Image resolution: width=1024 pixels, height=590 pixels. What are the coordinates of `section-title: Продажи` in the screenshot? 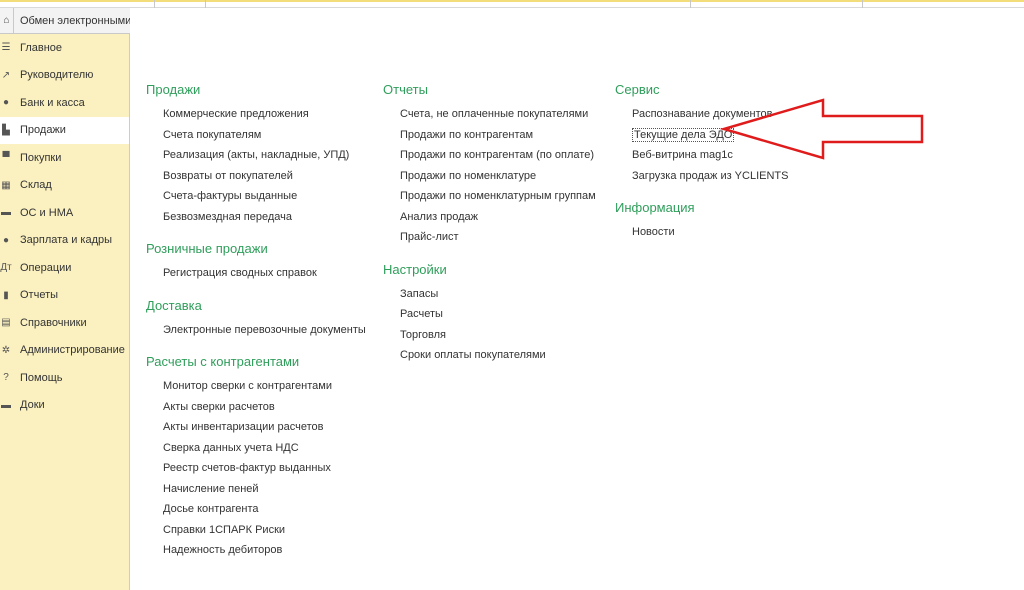 It's located at (173, 89).